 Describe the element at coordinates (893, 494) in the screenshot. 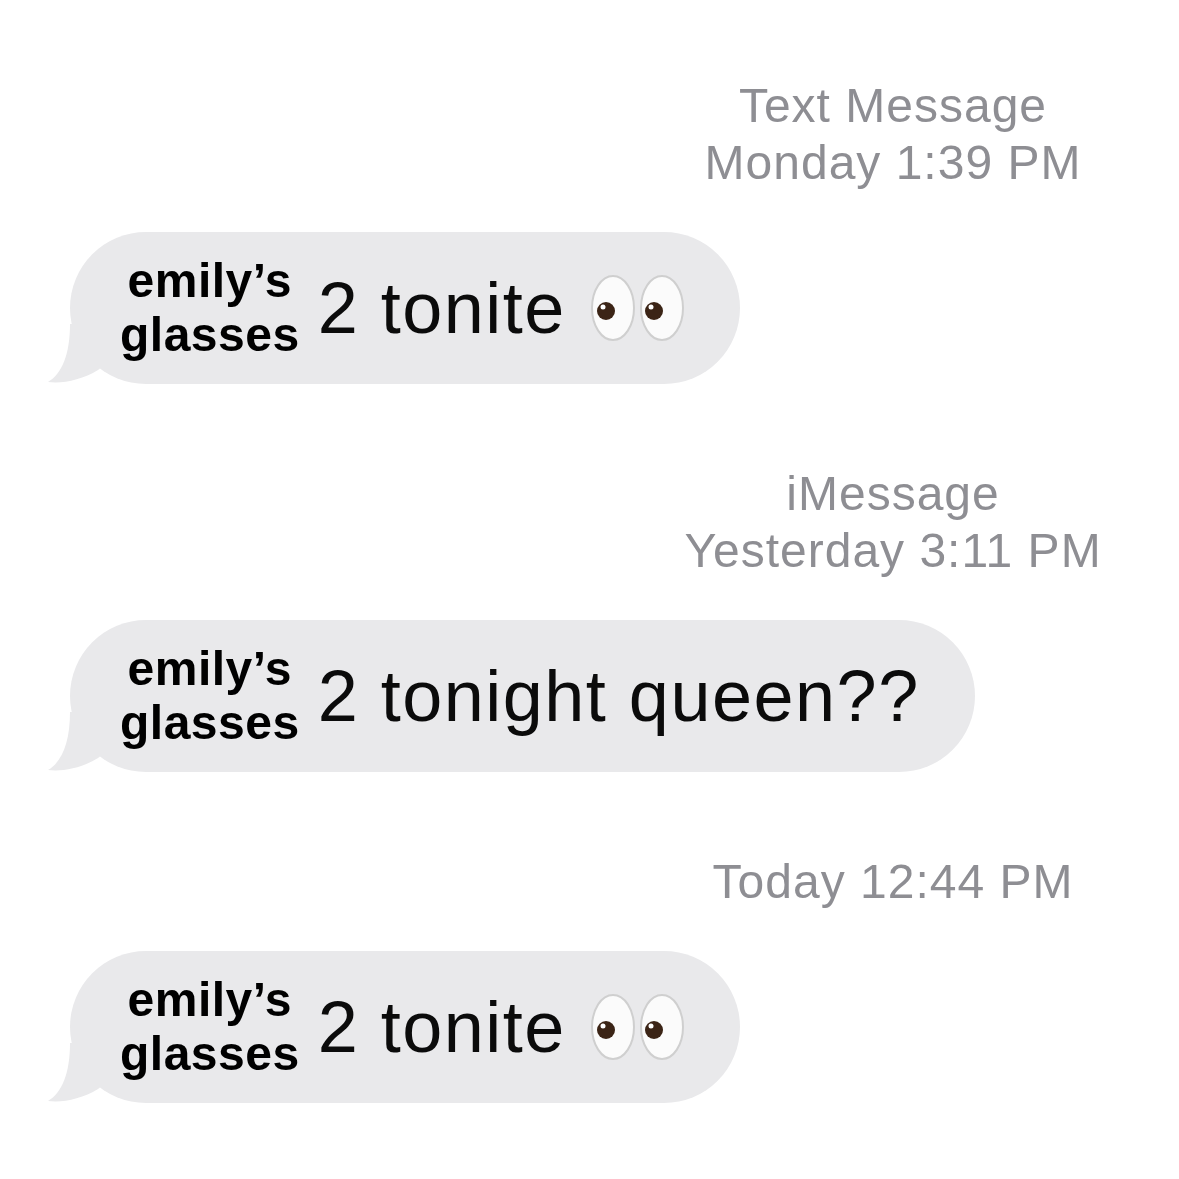

I see `service-label: iMessage` at that location.